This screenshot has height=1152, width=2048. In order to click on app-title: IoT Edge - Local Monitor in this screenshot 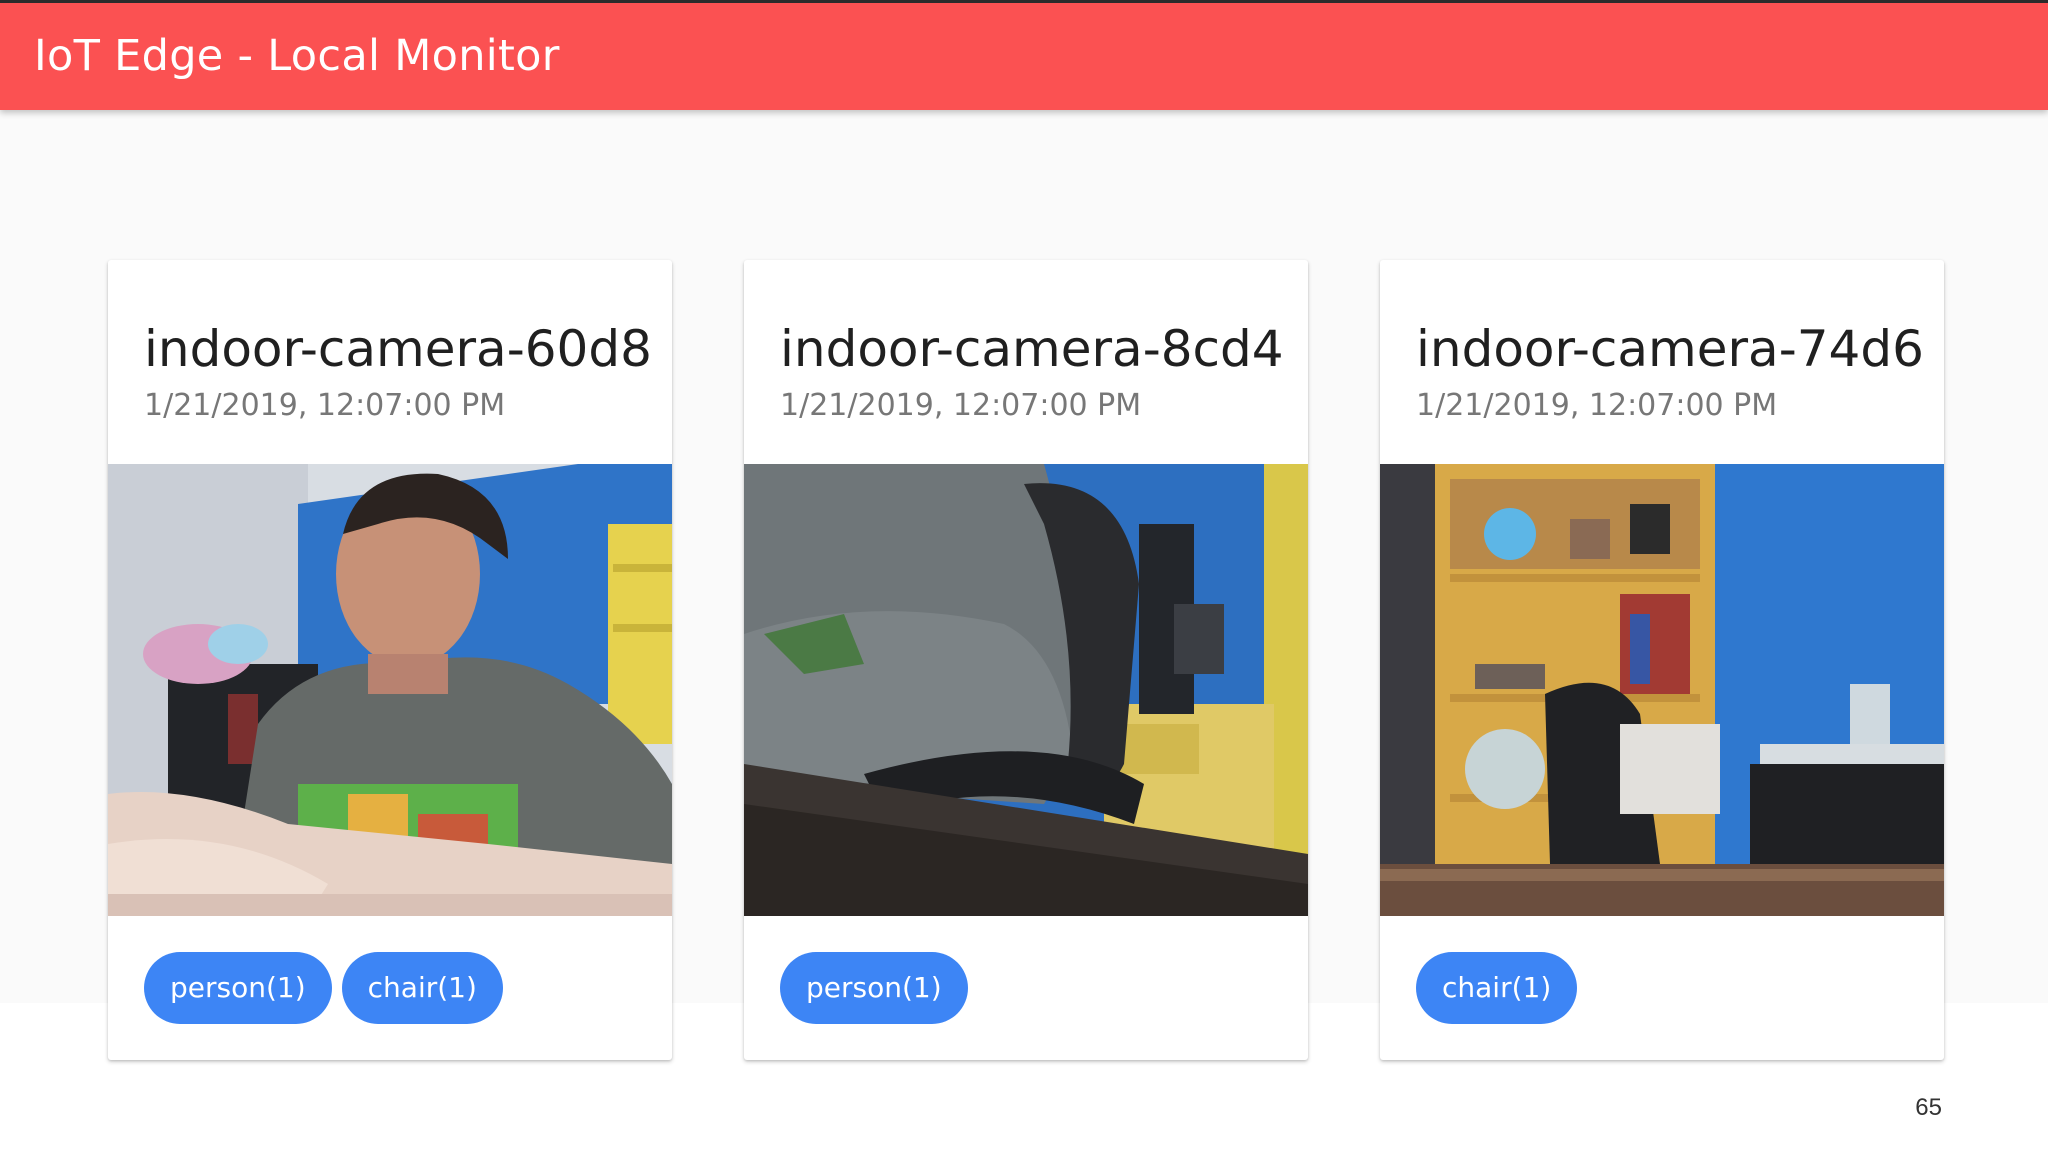, I will do `click(297, 56)`.